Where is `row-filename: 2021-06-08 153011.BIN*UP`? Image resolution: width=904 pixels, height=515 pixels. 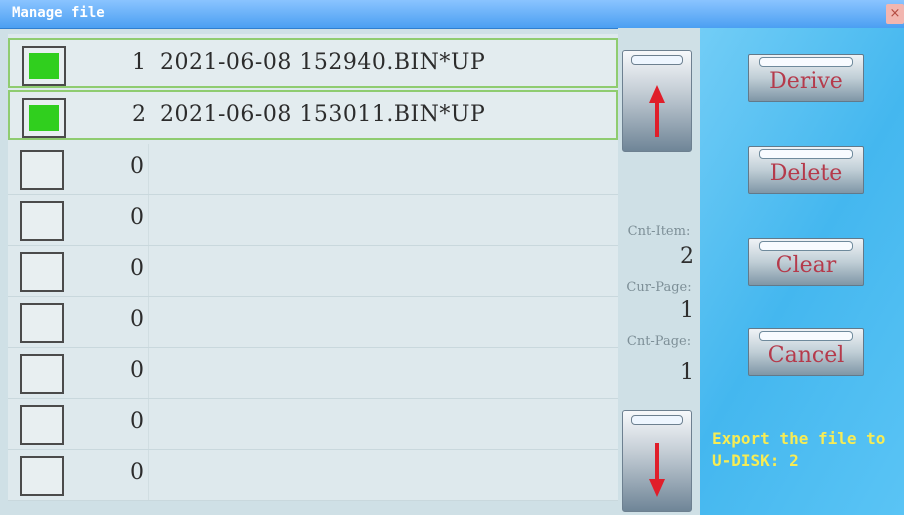 row-filename: 2021-06-08 153011.BIN*UP is located at coordinates (323, 114).